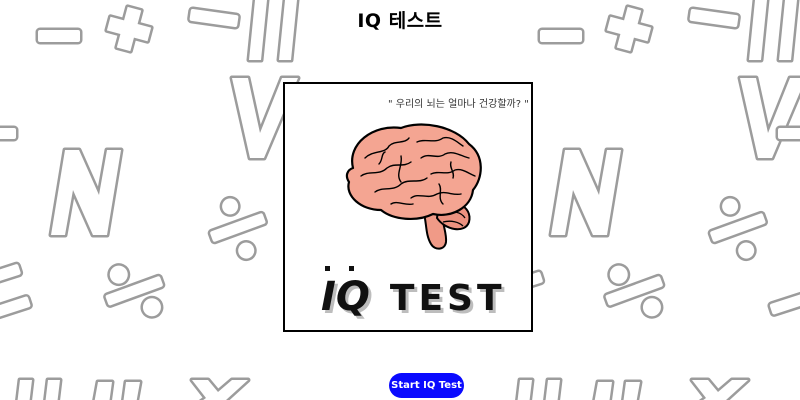 Image resolution: width=800 pixels, height=400 pixels. What do you see at coordinates (458, 104) in the screenshot?
I see `tagline: " 우리의 뇌는 얼마나 건강할까? "` at bounding box center [458, 104].